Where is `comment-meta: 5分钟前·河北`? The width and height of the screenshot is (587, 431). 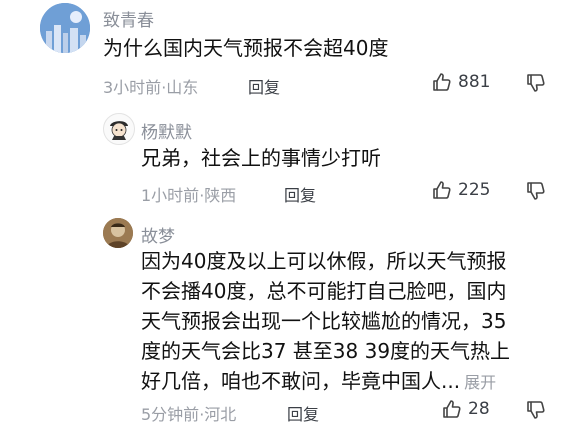 comment-meta: 5分钟前·河北 is located at coordinates (188, 413).